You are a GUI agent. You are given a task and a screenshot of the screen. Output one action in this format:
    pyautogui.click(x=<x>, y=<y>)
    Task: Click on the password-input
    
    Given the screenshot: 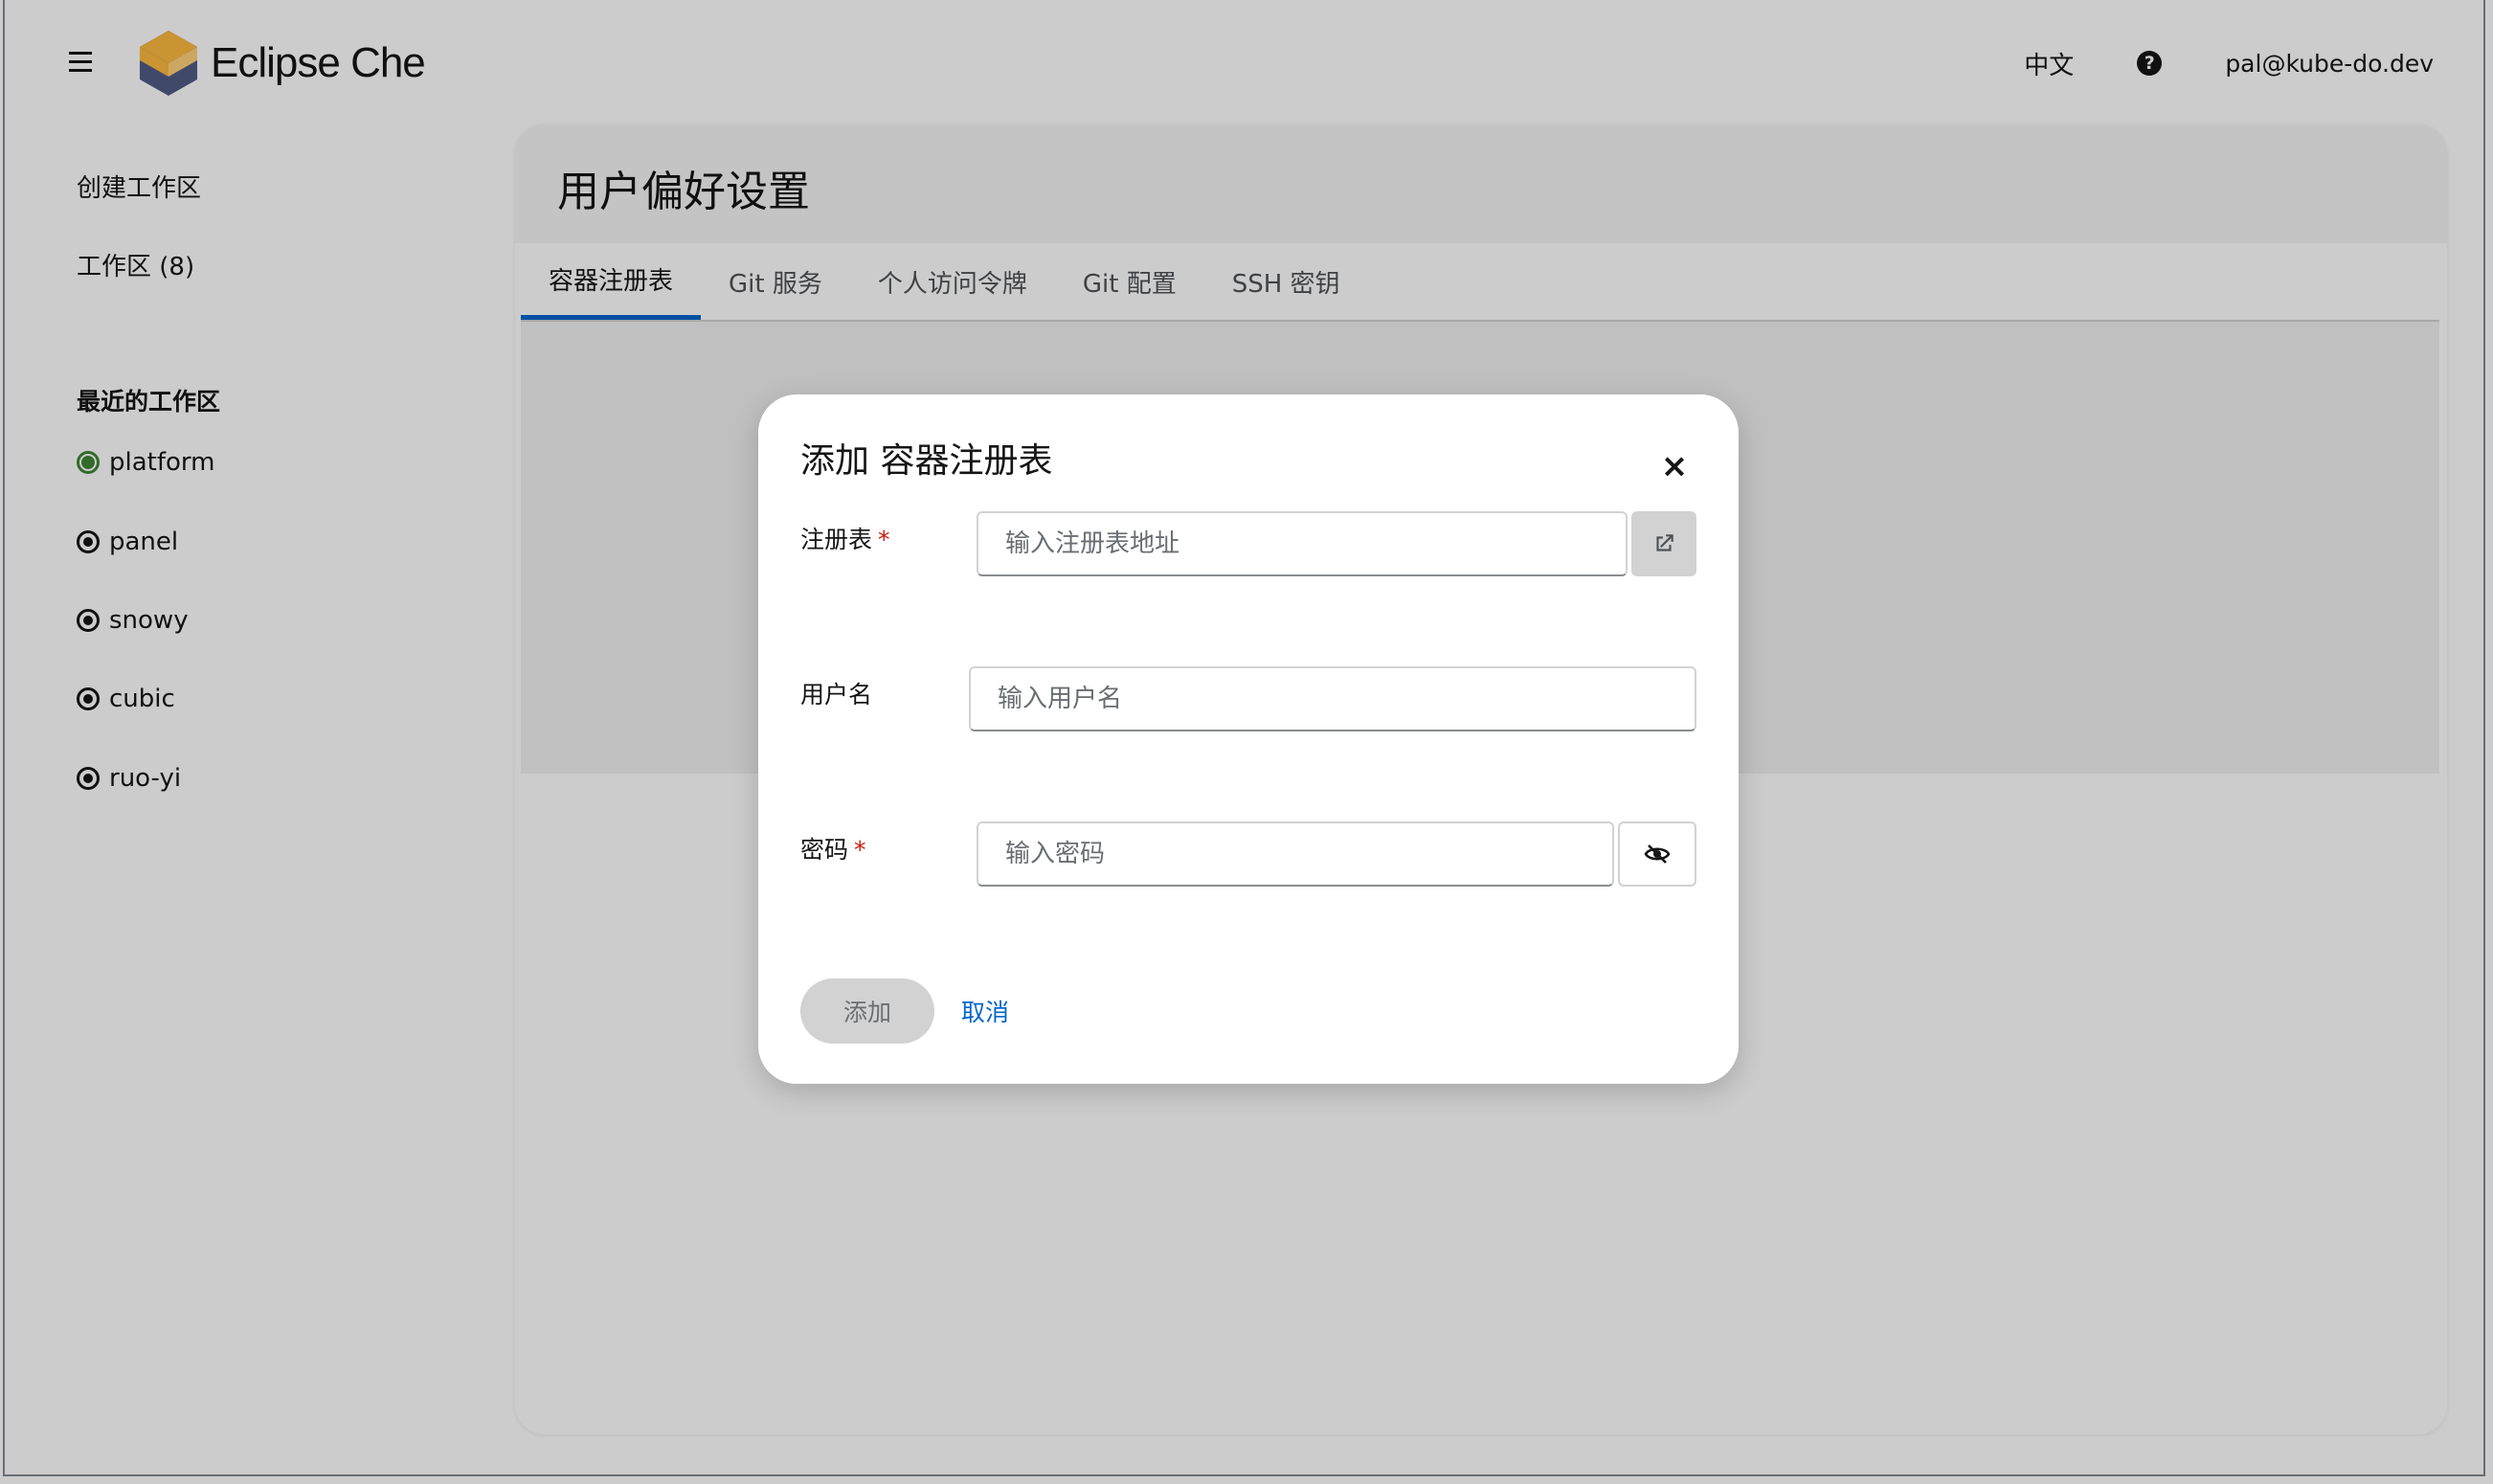 What is the action you would take?
    pyautogui.click(x=1295, y=854)
    